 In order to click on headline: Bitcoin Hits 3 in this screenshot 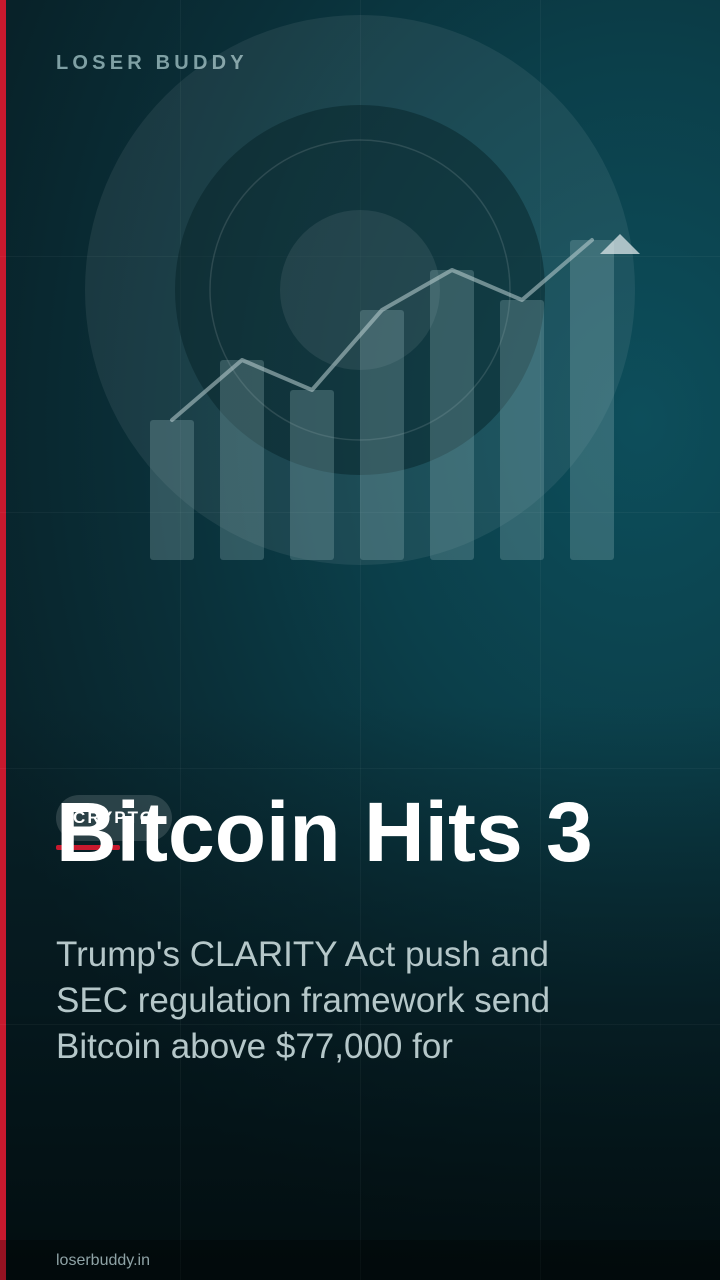, I will do `click(324, 832)`.